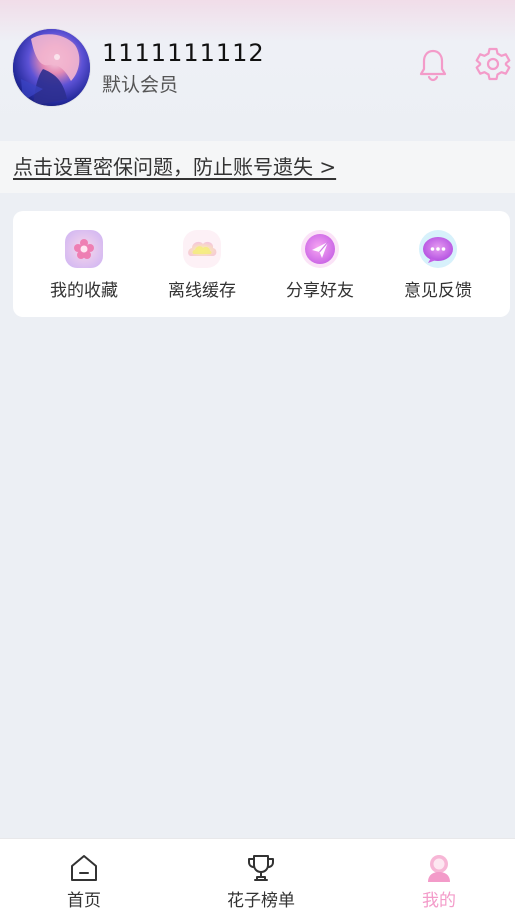 This screenshot has height=913, width=515. I want to click on nav-rankings-label: 花子榜单, so click(261, 901).